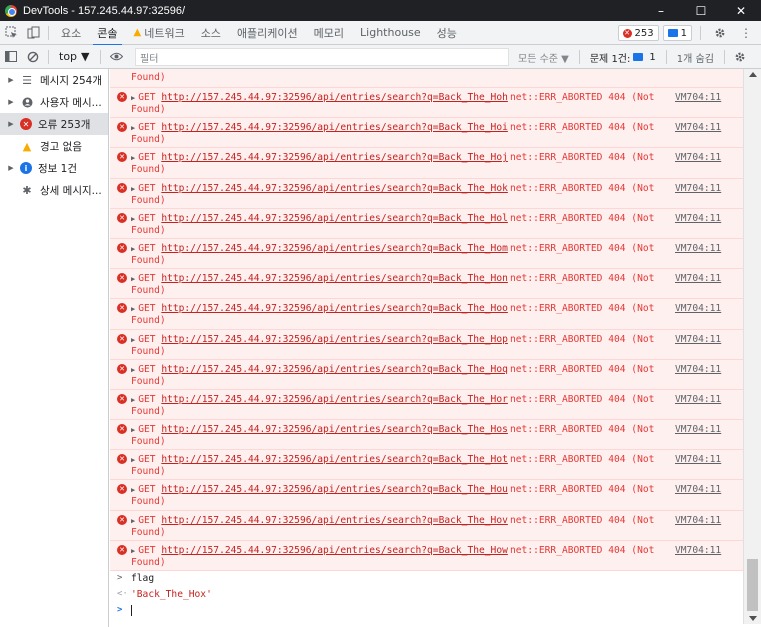 Image resolution: width=761 pixels, height=627 pixels. Describe the element at coordinates (740, 57) in the screenshot. I see `console-settings-gear-icon` at that location.